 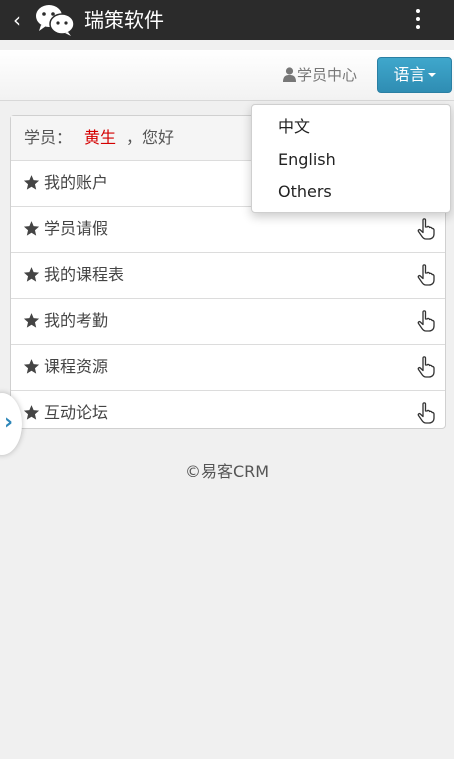 What do you see at coordinates (9, 422) in the screenshot?
I see `chevron-right-icon: ›` at bounding box center [9, 422].